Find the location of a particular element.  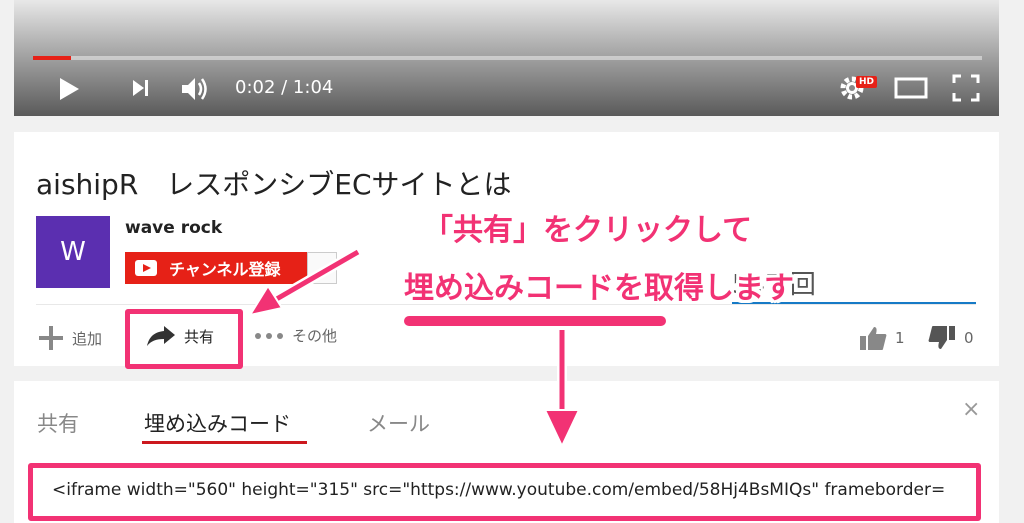

annotation-arrows is located at coordinates (414, 348).